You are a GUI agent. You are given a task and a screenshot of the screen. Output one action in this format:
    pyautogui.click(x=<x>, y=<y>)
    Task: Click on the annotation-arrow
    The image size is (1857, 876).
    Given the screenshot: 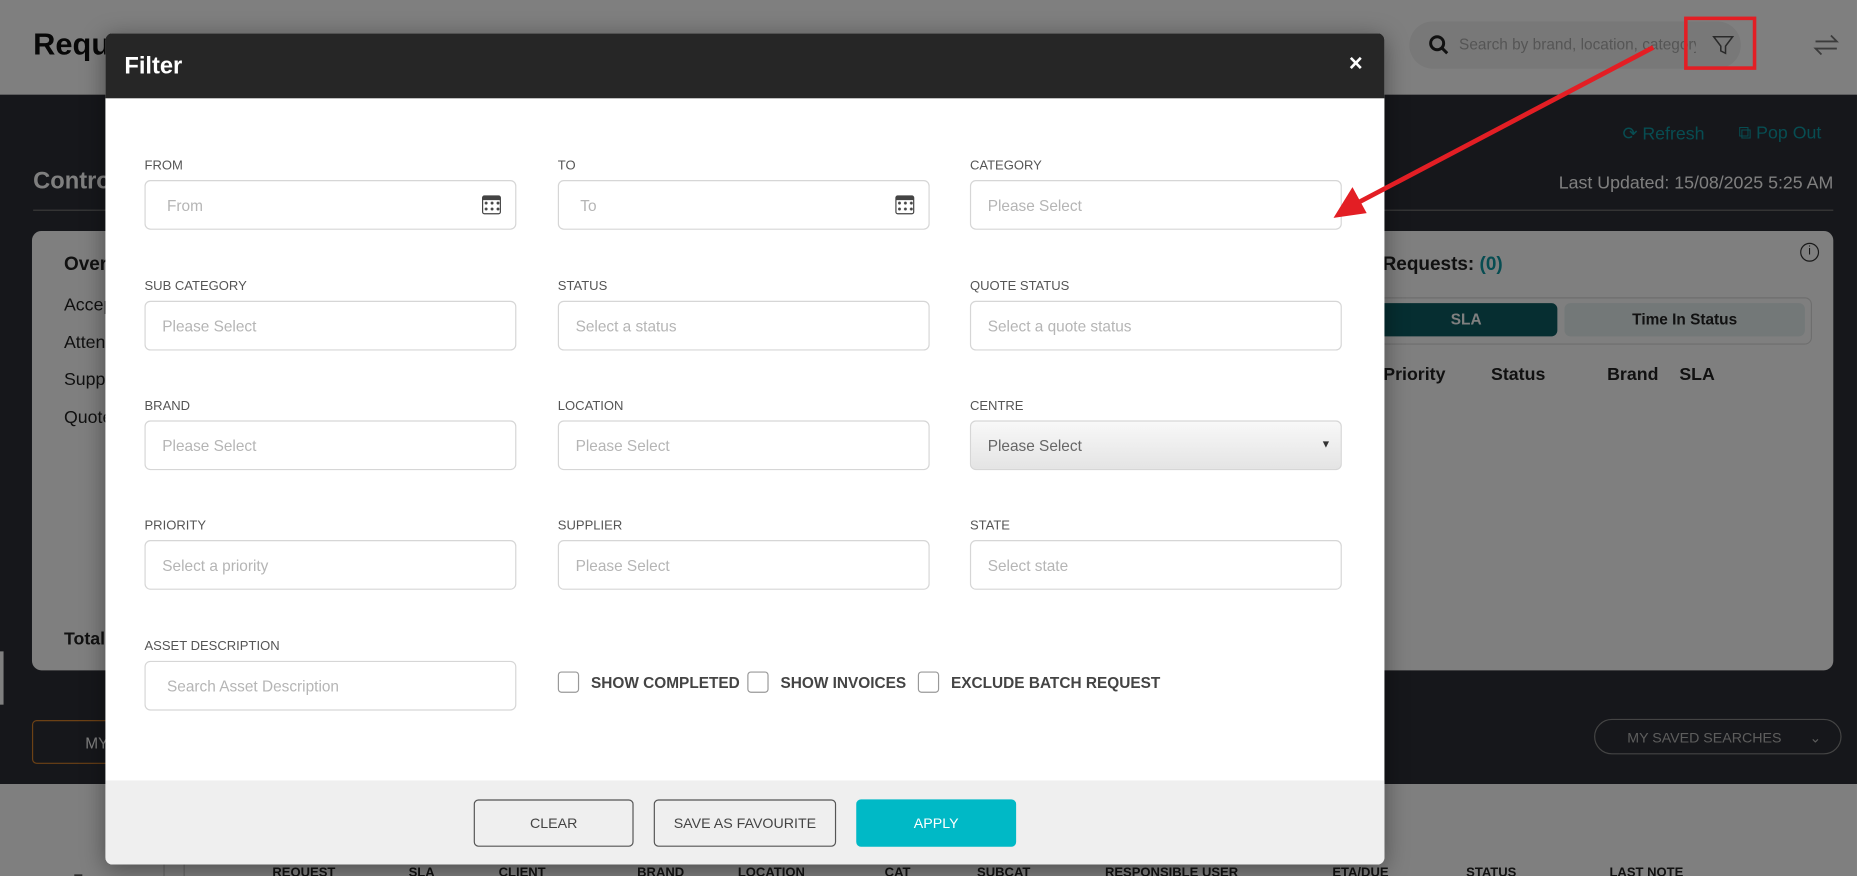 What is the action you would take?
    pyautogui.click(x=1494, y=131)
    